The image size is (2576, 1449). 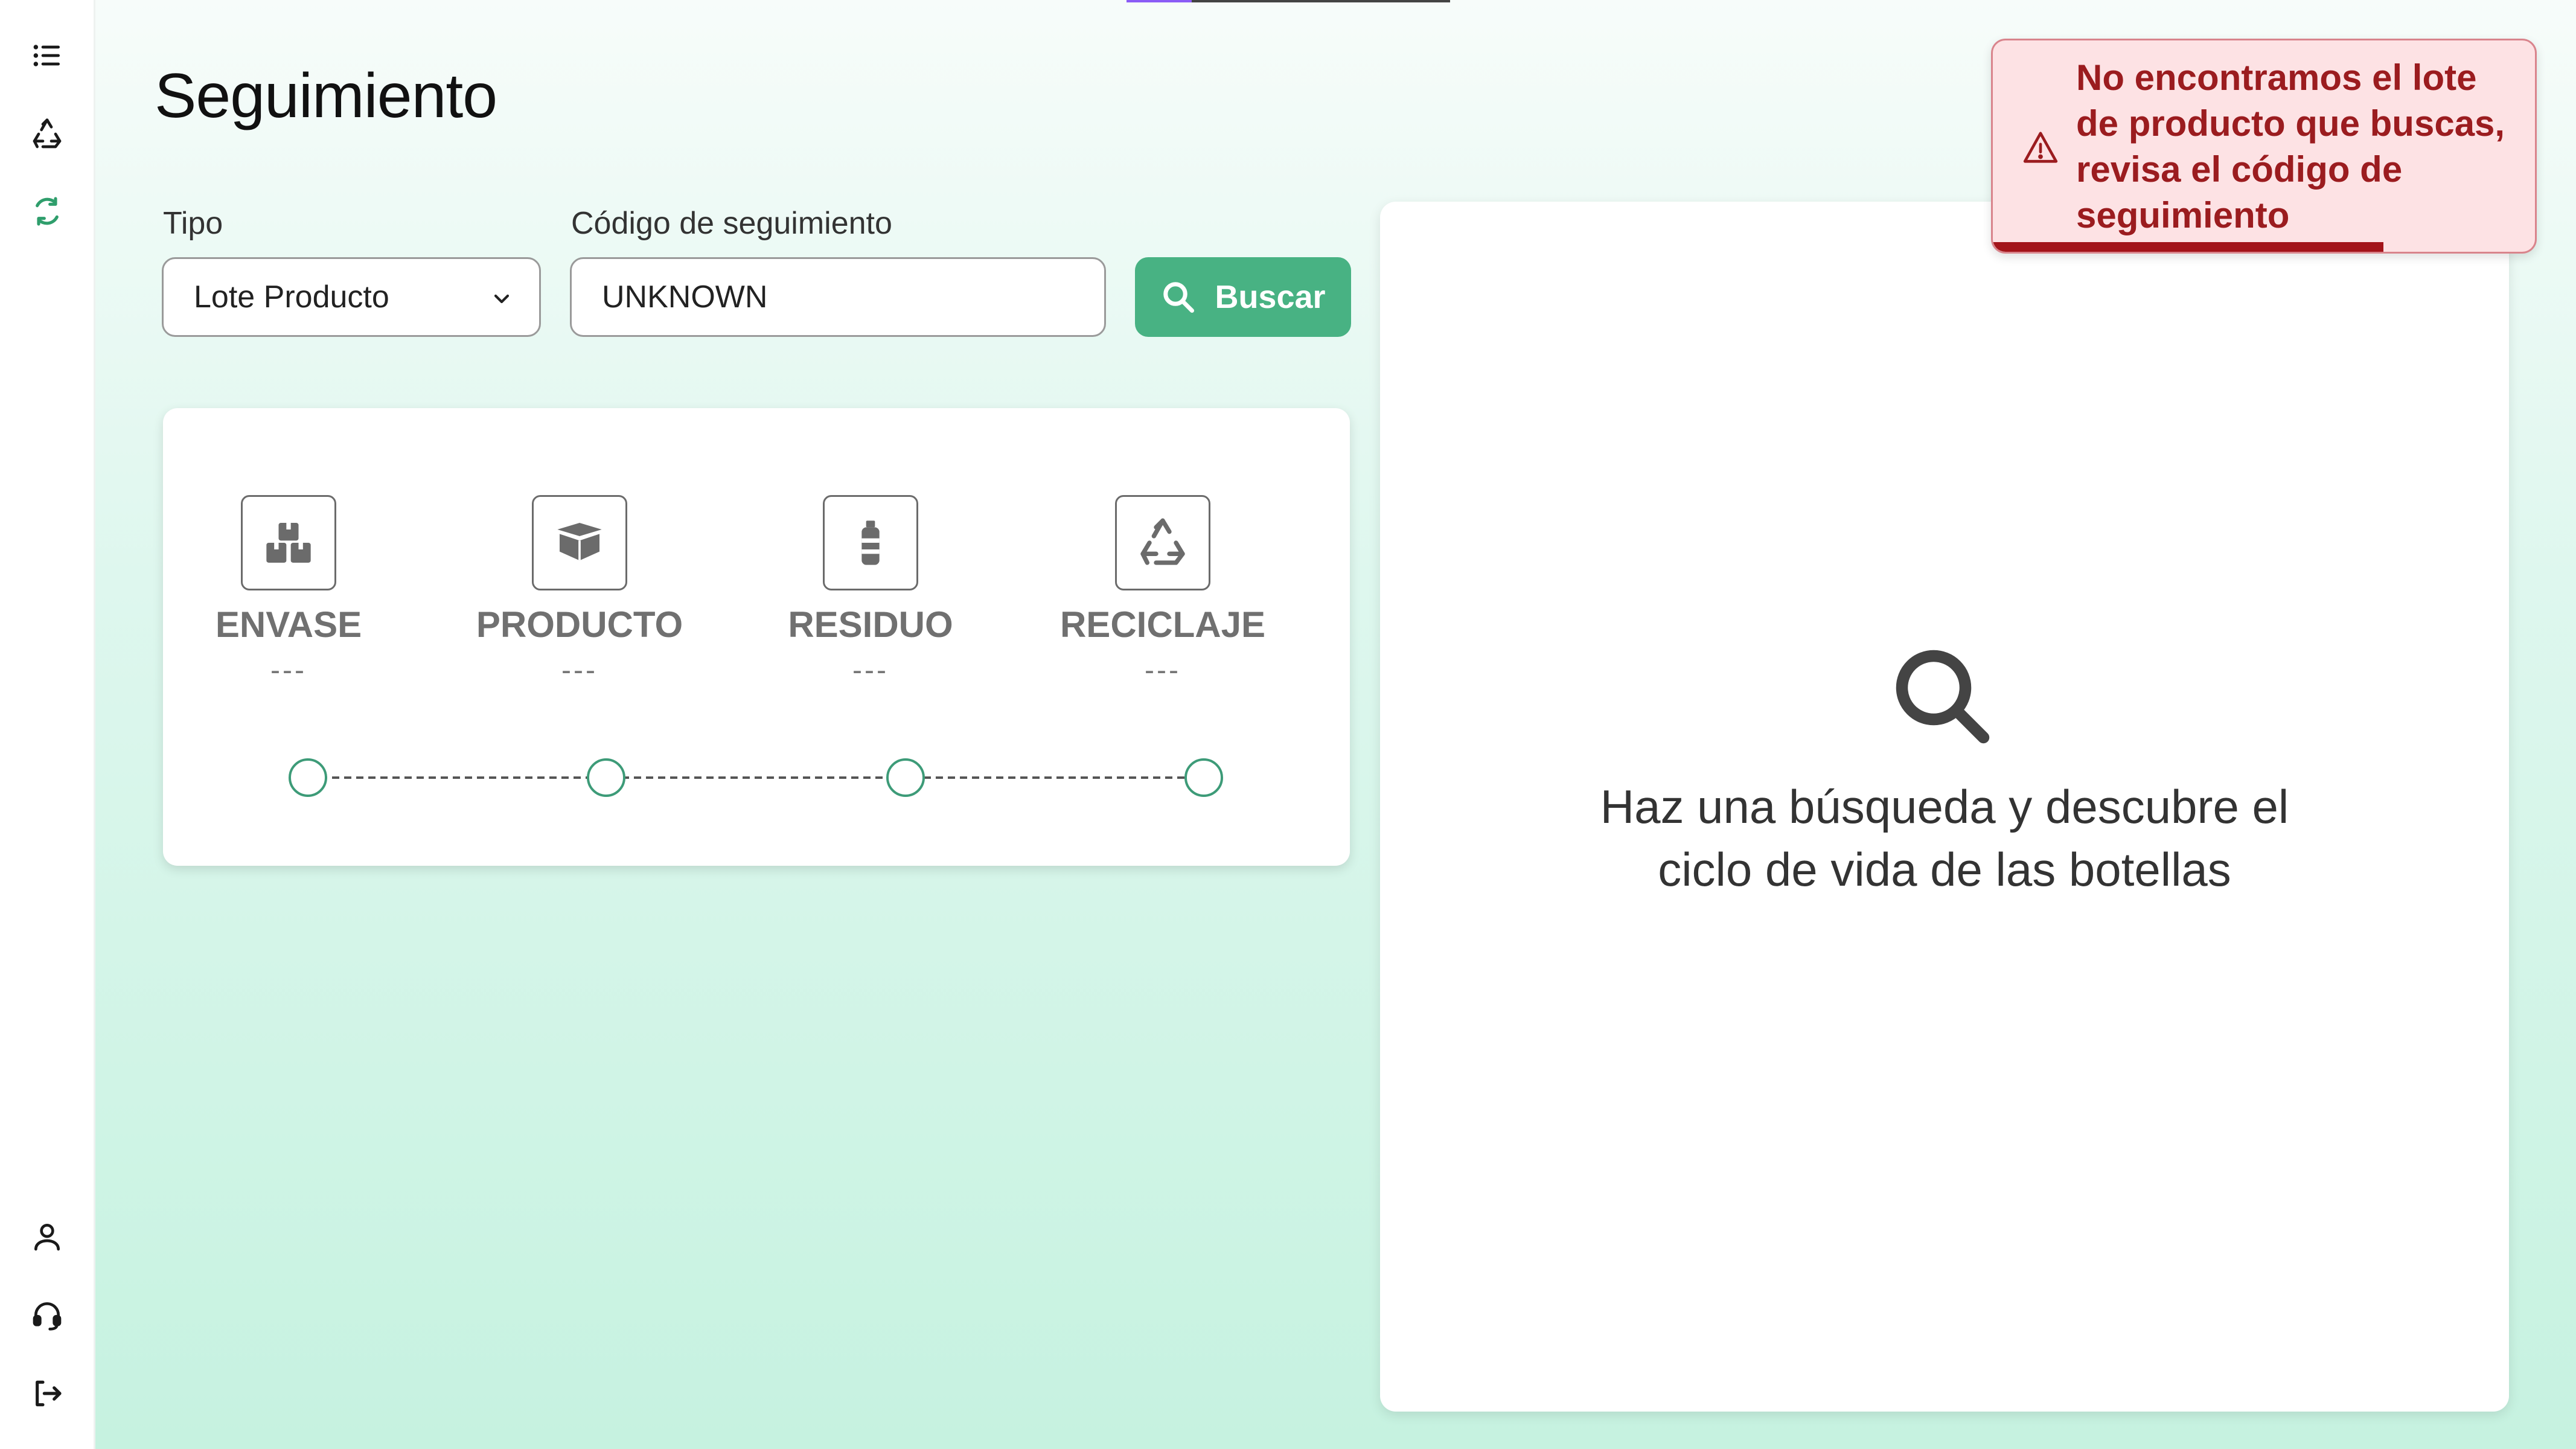 I want to click on tracking-code-input, so click(x=838, y=297).